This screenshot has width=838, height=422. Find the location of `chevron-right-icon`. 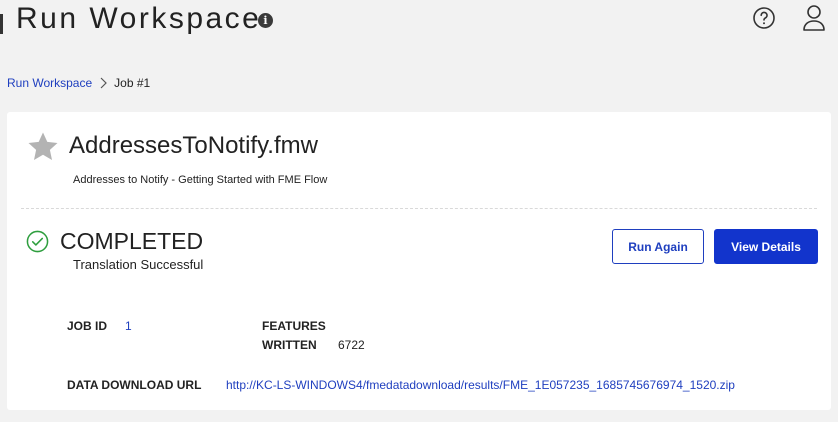

chevron-right-icon is located at coordinates (104, 83).